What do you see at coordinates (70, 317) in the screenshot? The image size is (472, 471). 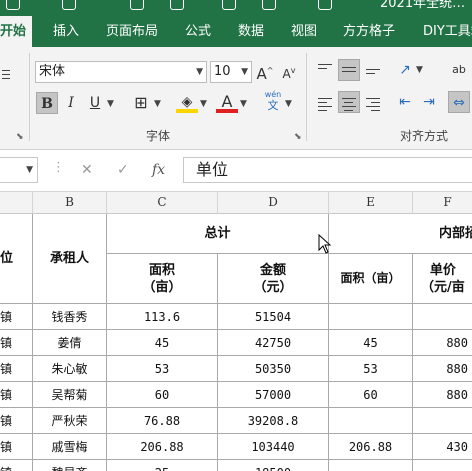 I see `cell-lessee: 钱香秀` at bounding box center [70, 317].